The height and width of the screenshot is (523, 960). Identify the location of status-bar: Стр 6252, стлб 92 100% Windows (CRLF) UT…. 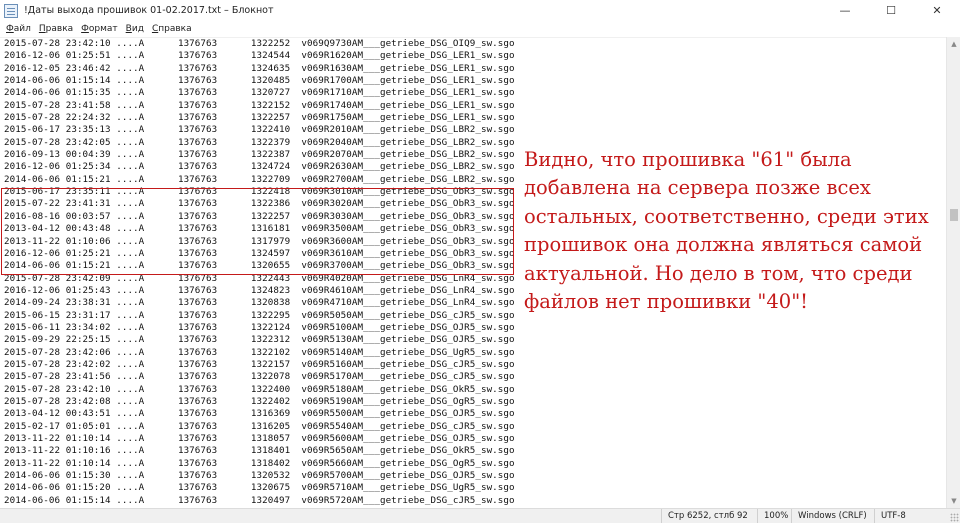
(480, 515).